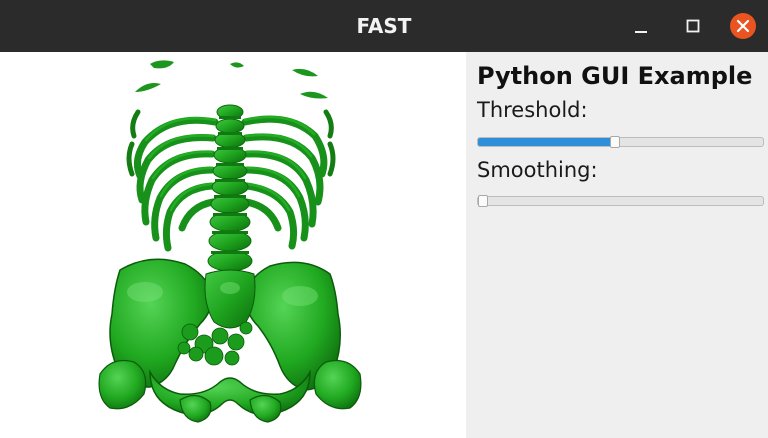  What do you see at coordinates (483, 201) in the screenshot?
I see `smoothing-slider-handle` at bounding box center [483, 201].